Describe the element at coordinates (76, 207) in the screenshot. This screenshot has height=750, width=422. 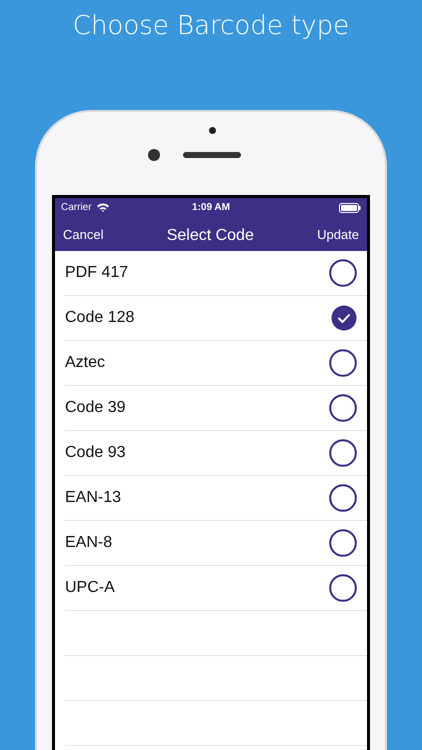
I see `carrier-label: Carrier` at that location.